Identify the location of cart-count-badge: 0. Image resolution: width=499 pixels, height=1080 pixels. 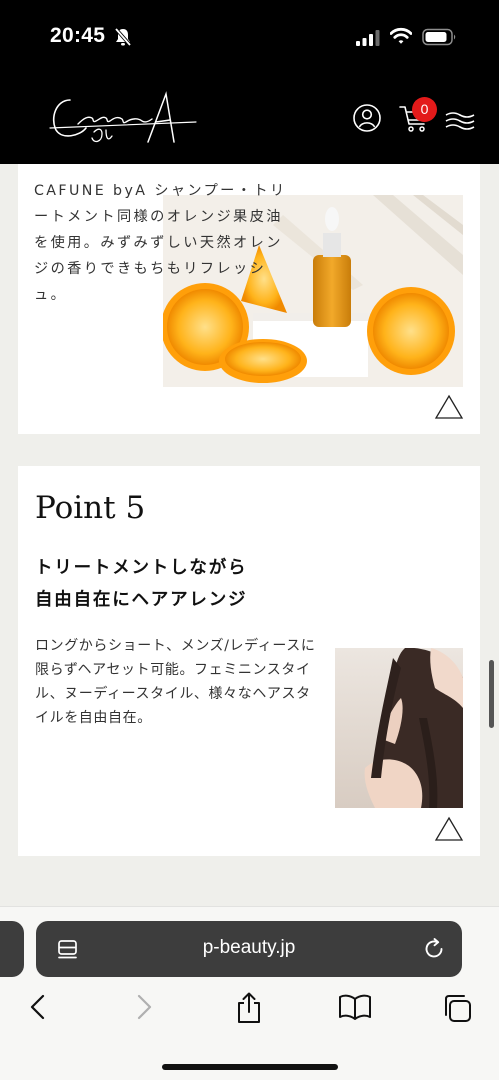
(424, 109).